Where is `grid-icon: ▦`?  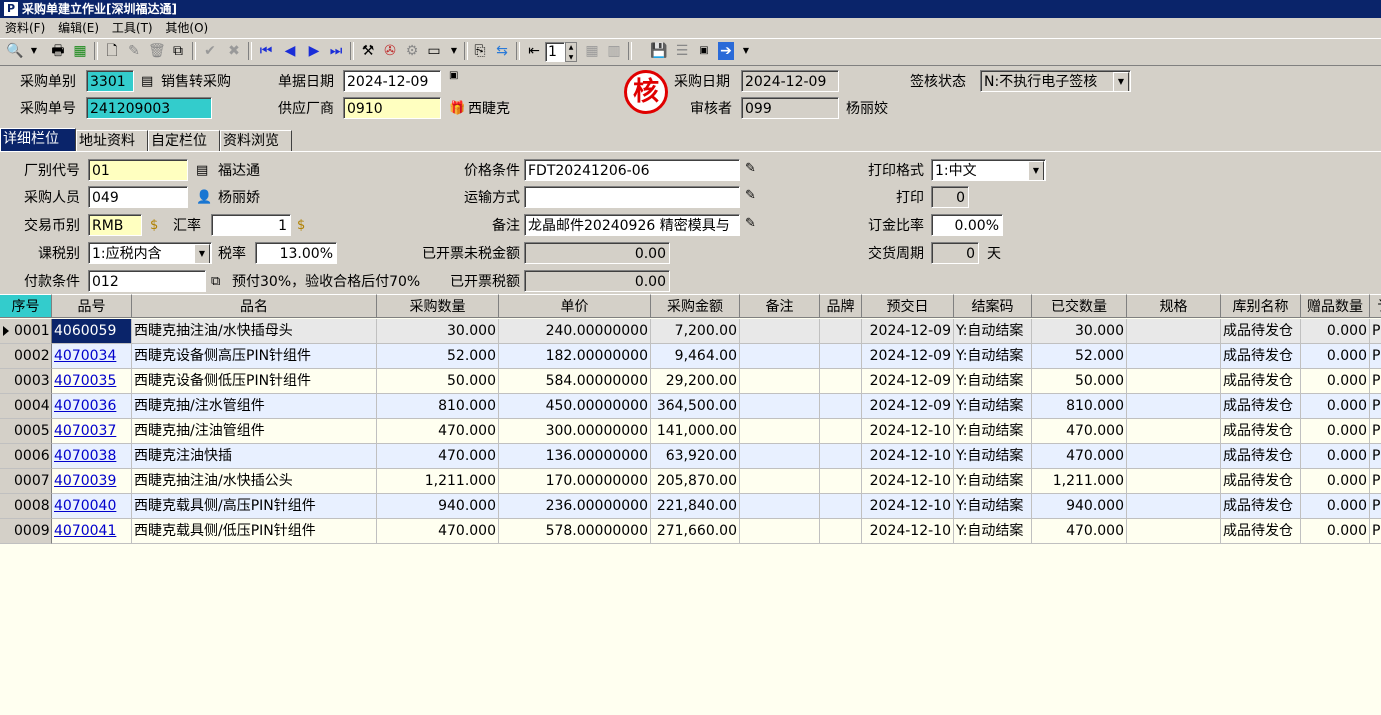
grid-icon: ▦ is located at coordinates (592, 51).